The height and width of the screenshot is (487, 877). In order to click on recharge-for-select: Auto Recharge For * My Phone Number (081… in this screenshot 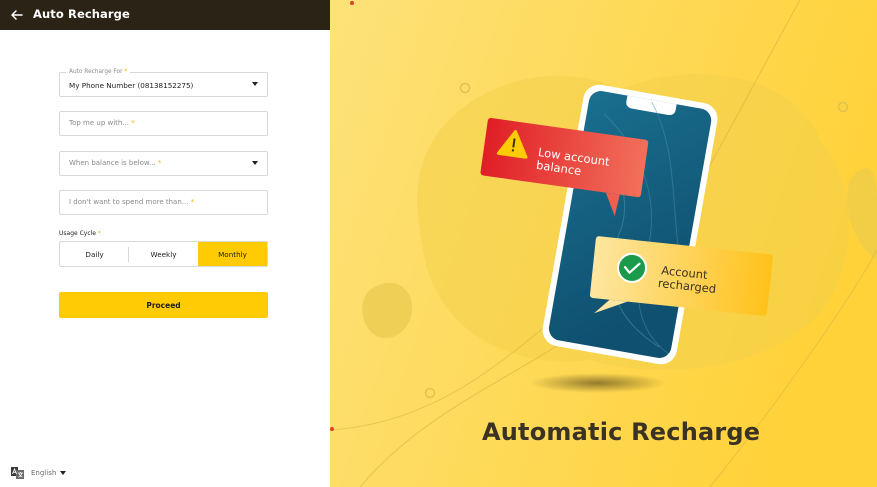, I will do `click(163, 83)`.